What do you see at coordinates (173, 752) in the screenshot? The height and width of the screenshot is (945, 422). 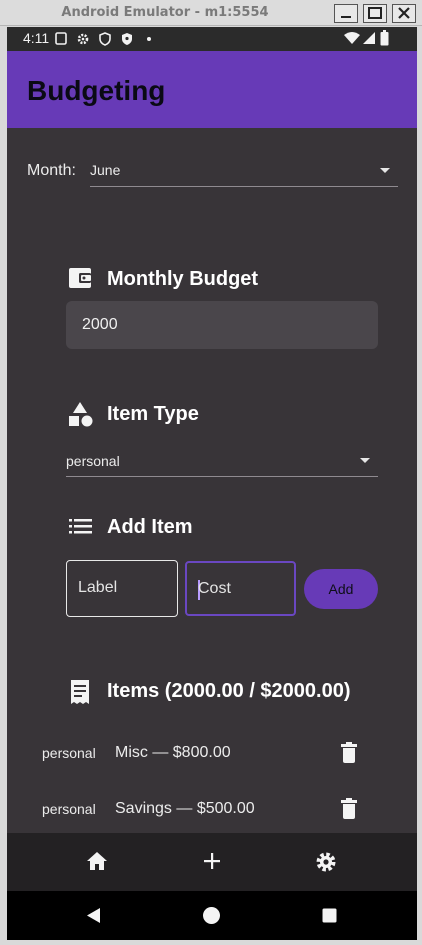 I see `item-description: Misc — $800.00` at bounding box center [173, 752].